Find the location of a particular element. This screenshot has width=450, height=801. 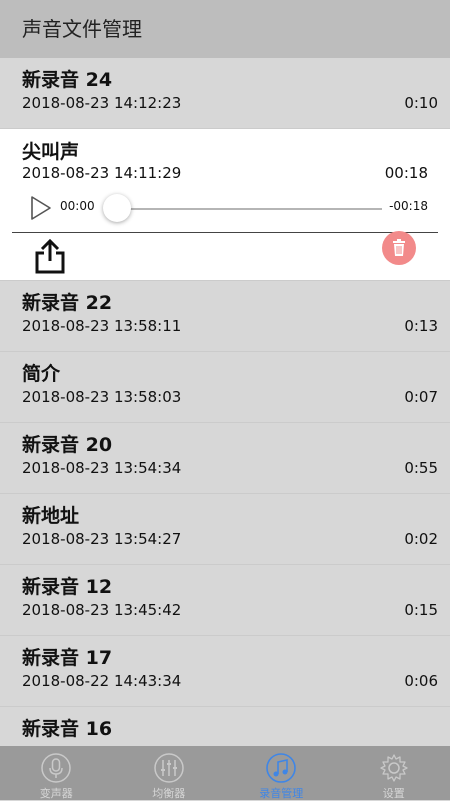

list-item: 新录音 17 2018-08-22 14:43:34 0:06 is located at coordinates (225, 671).